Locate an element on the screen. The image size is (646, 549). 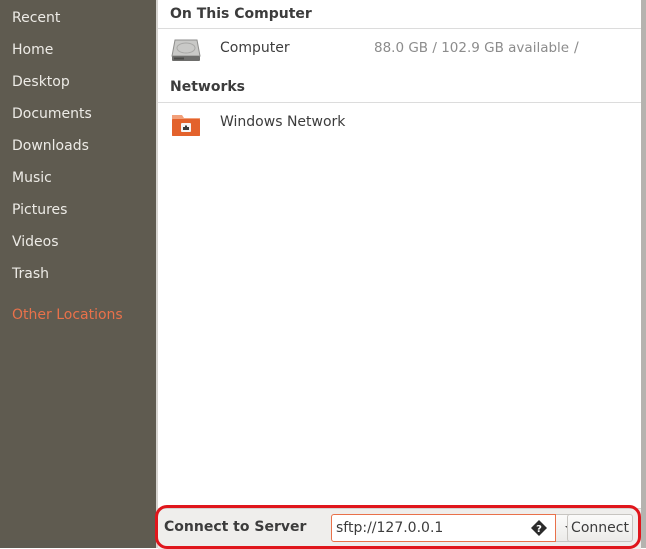
hard-drive-icon is located at coordinates (186, 50).